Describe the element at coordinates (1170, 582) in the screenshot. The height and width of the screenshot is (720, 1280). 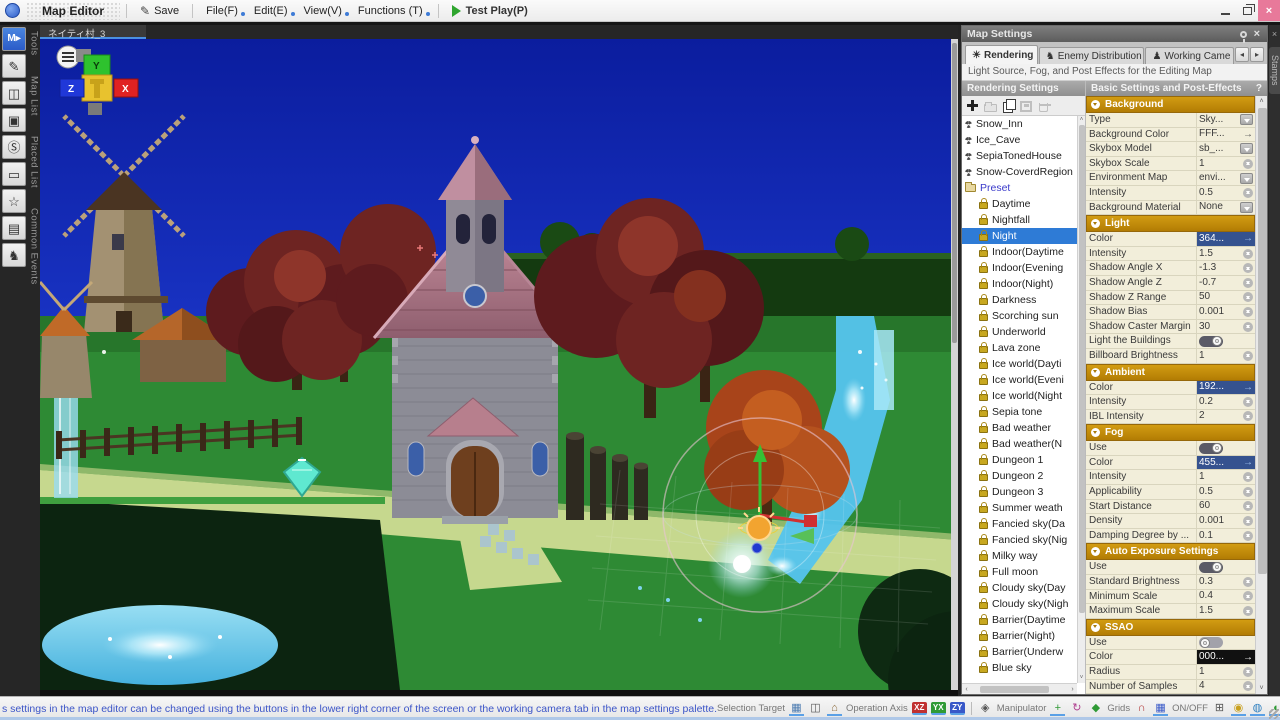
I see `property-row-standard-brightness: Standard Brightness 0.3` at that location.